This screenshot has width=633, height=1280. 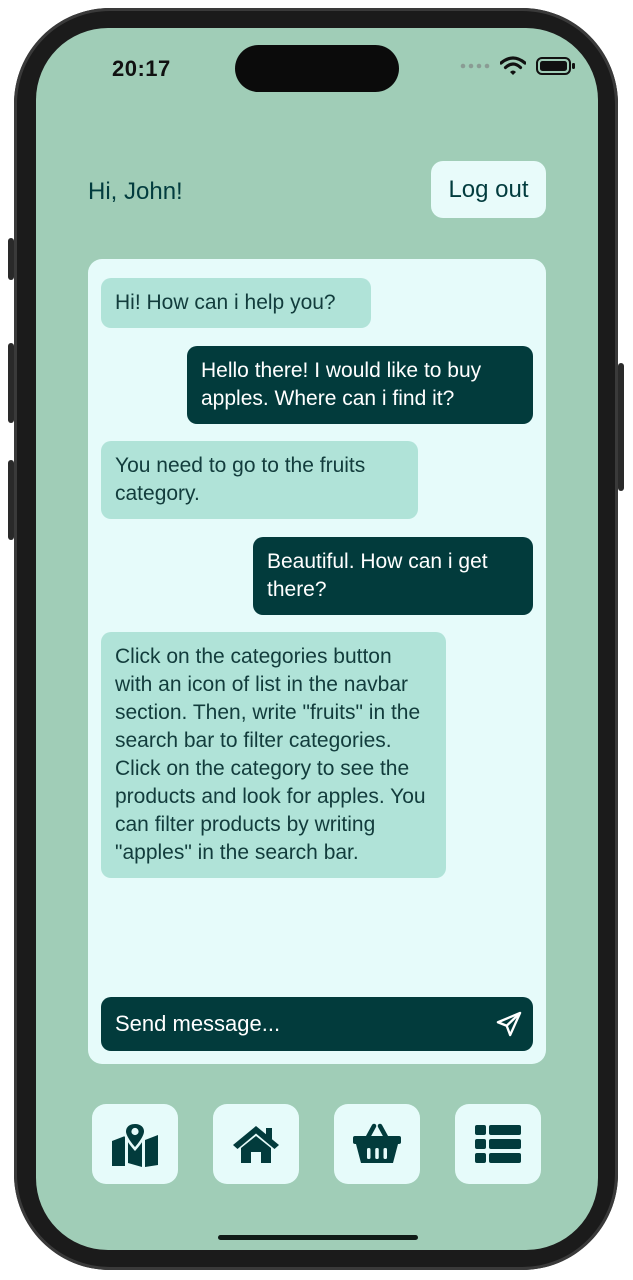 I want to click on chat-message-user: Beautiful. How can i get there?, so click(x=393, y=576).